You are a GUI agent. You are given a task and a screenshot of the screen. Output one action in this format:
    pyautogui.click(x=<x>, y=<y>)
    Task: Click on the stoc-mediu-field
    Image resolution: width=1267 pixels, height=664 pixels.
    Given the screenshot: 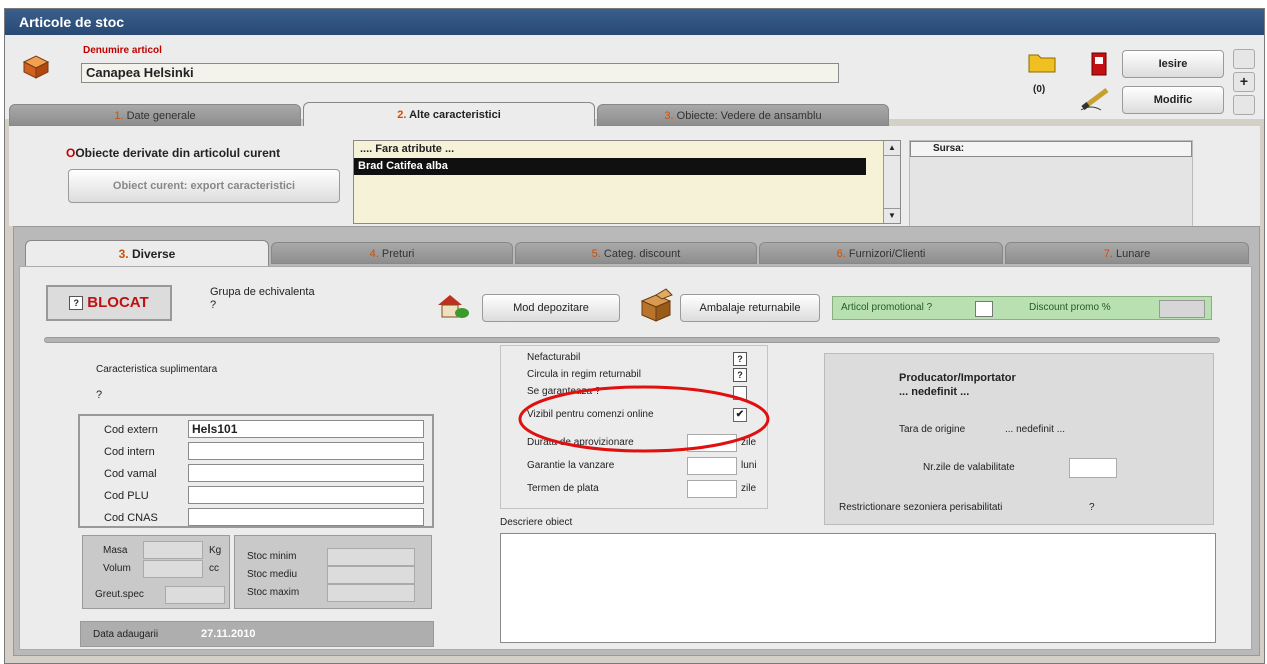 What is the action you would take?
    pyautogui.click(x=371, y=575)
    